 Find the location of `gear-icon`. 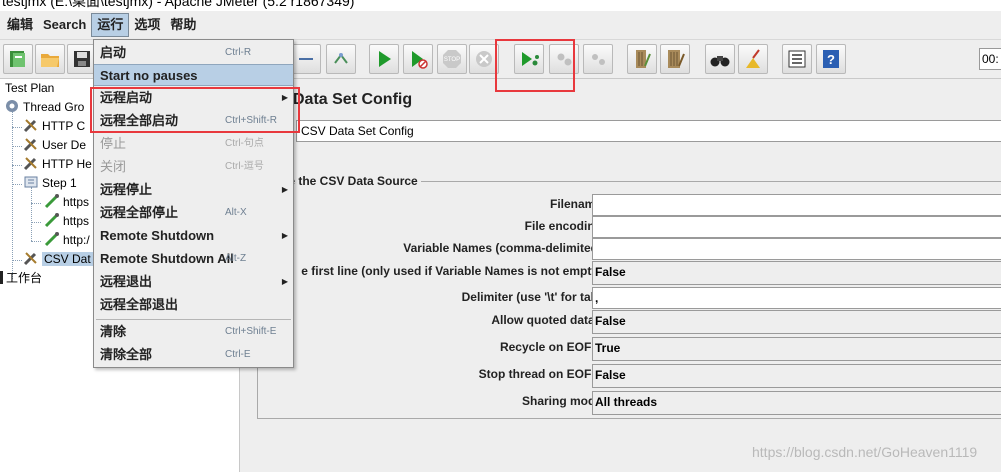

gear-icon is located at coordinates (12, 106).